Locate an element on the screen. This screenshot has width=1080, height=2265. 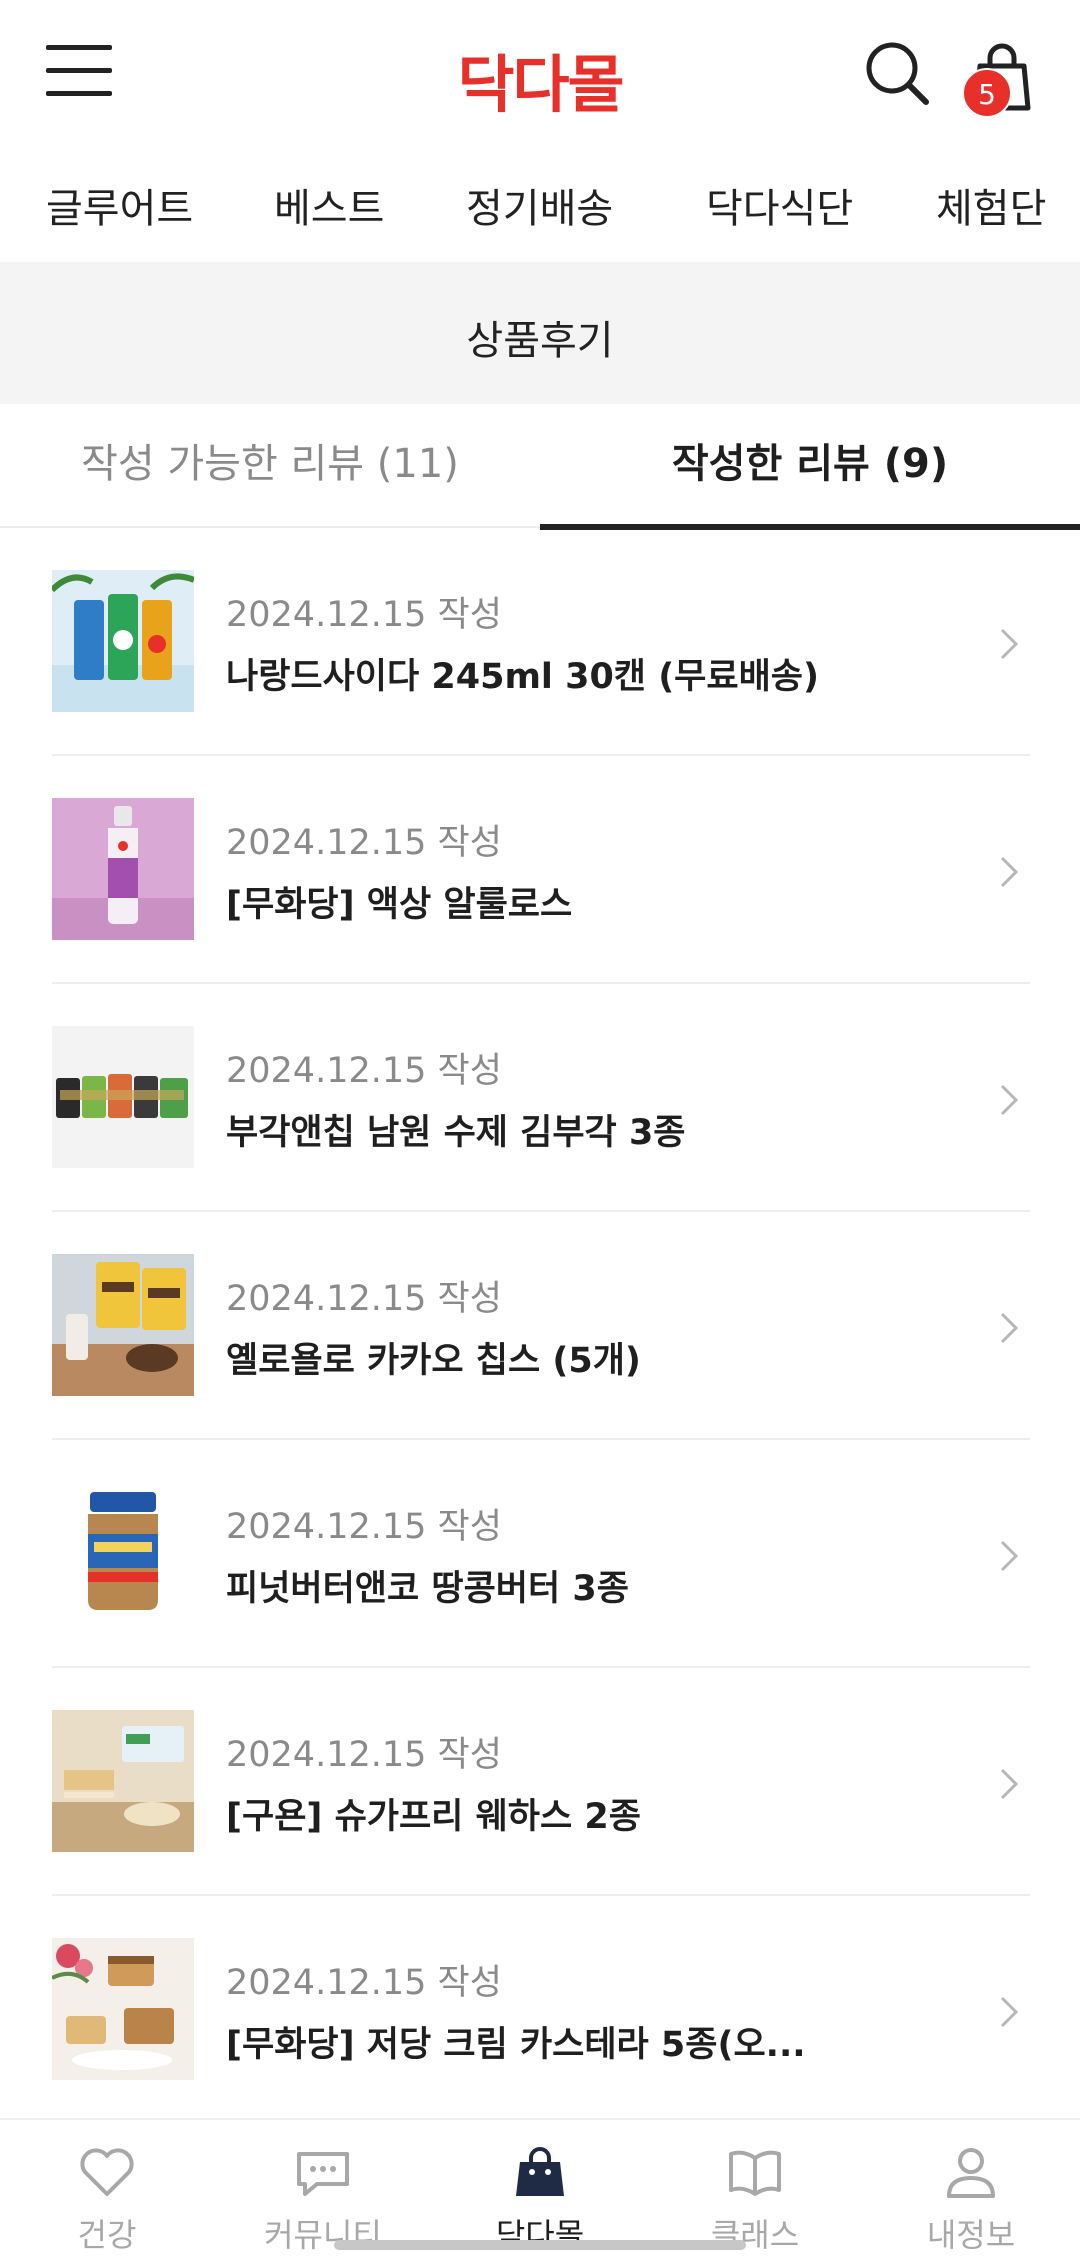
cart-count-badge: 5 is located at coordinates (987, 93).